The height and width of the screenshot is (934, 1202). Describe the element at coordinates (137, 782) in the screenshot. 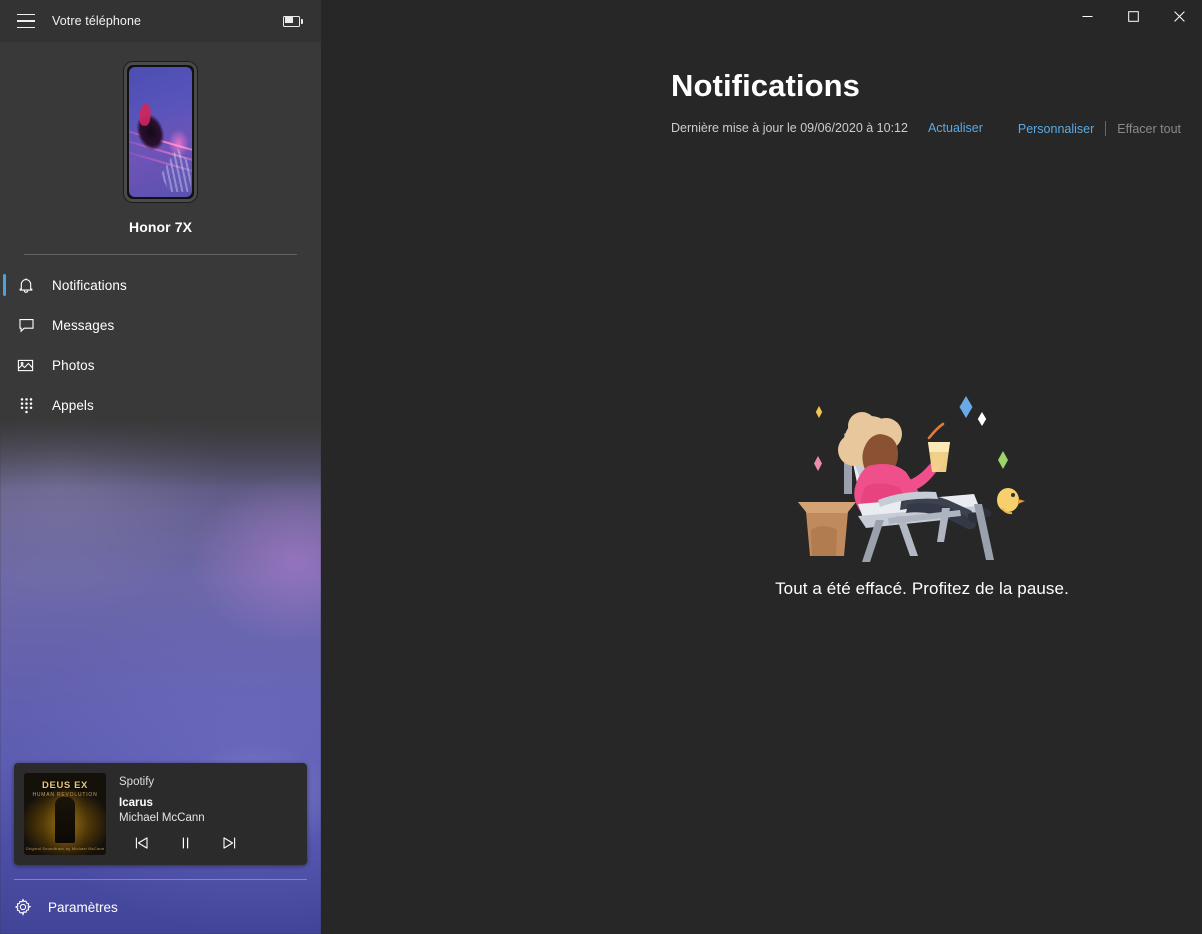

I see `media-app-name: Spotify` at that location.